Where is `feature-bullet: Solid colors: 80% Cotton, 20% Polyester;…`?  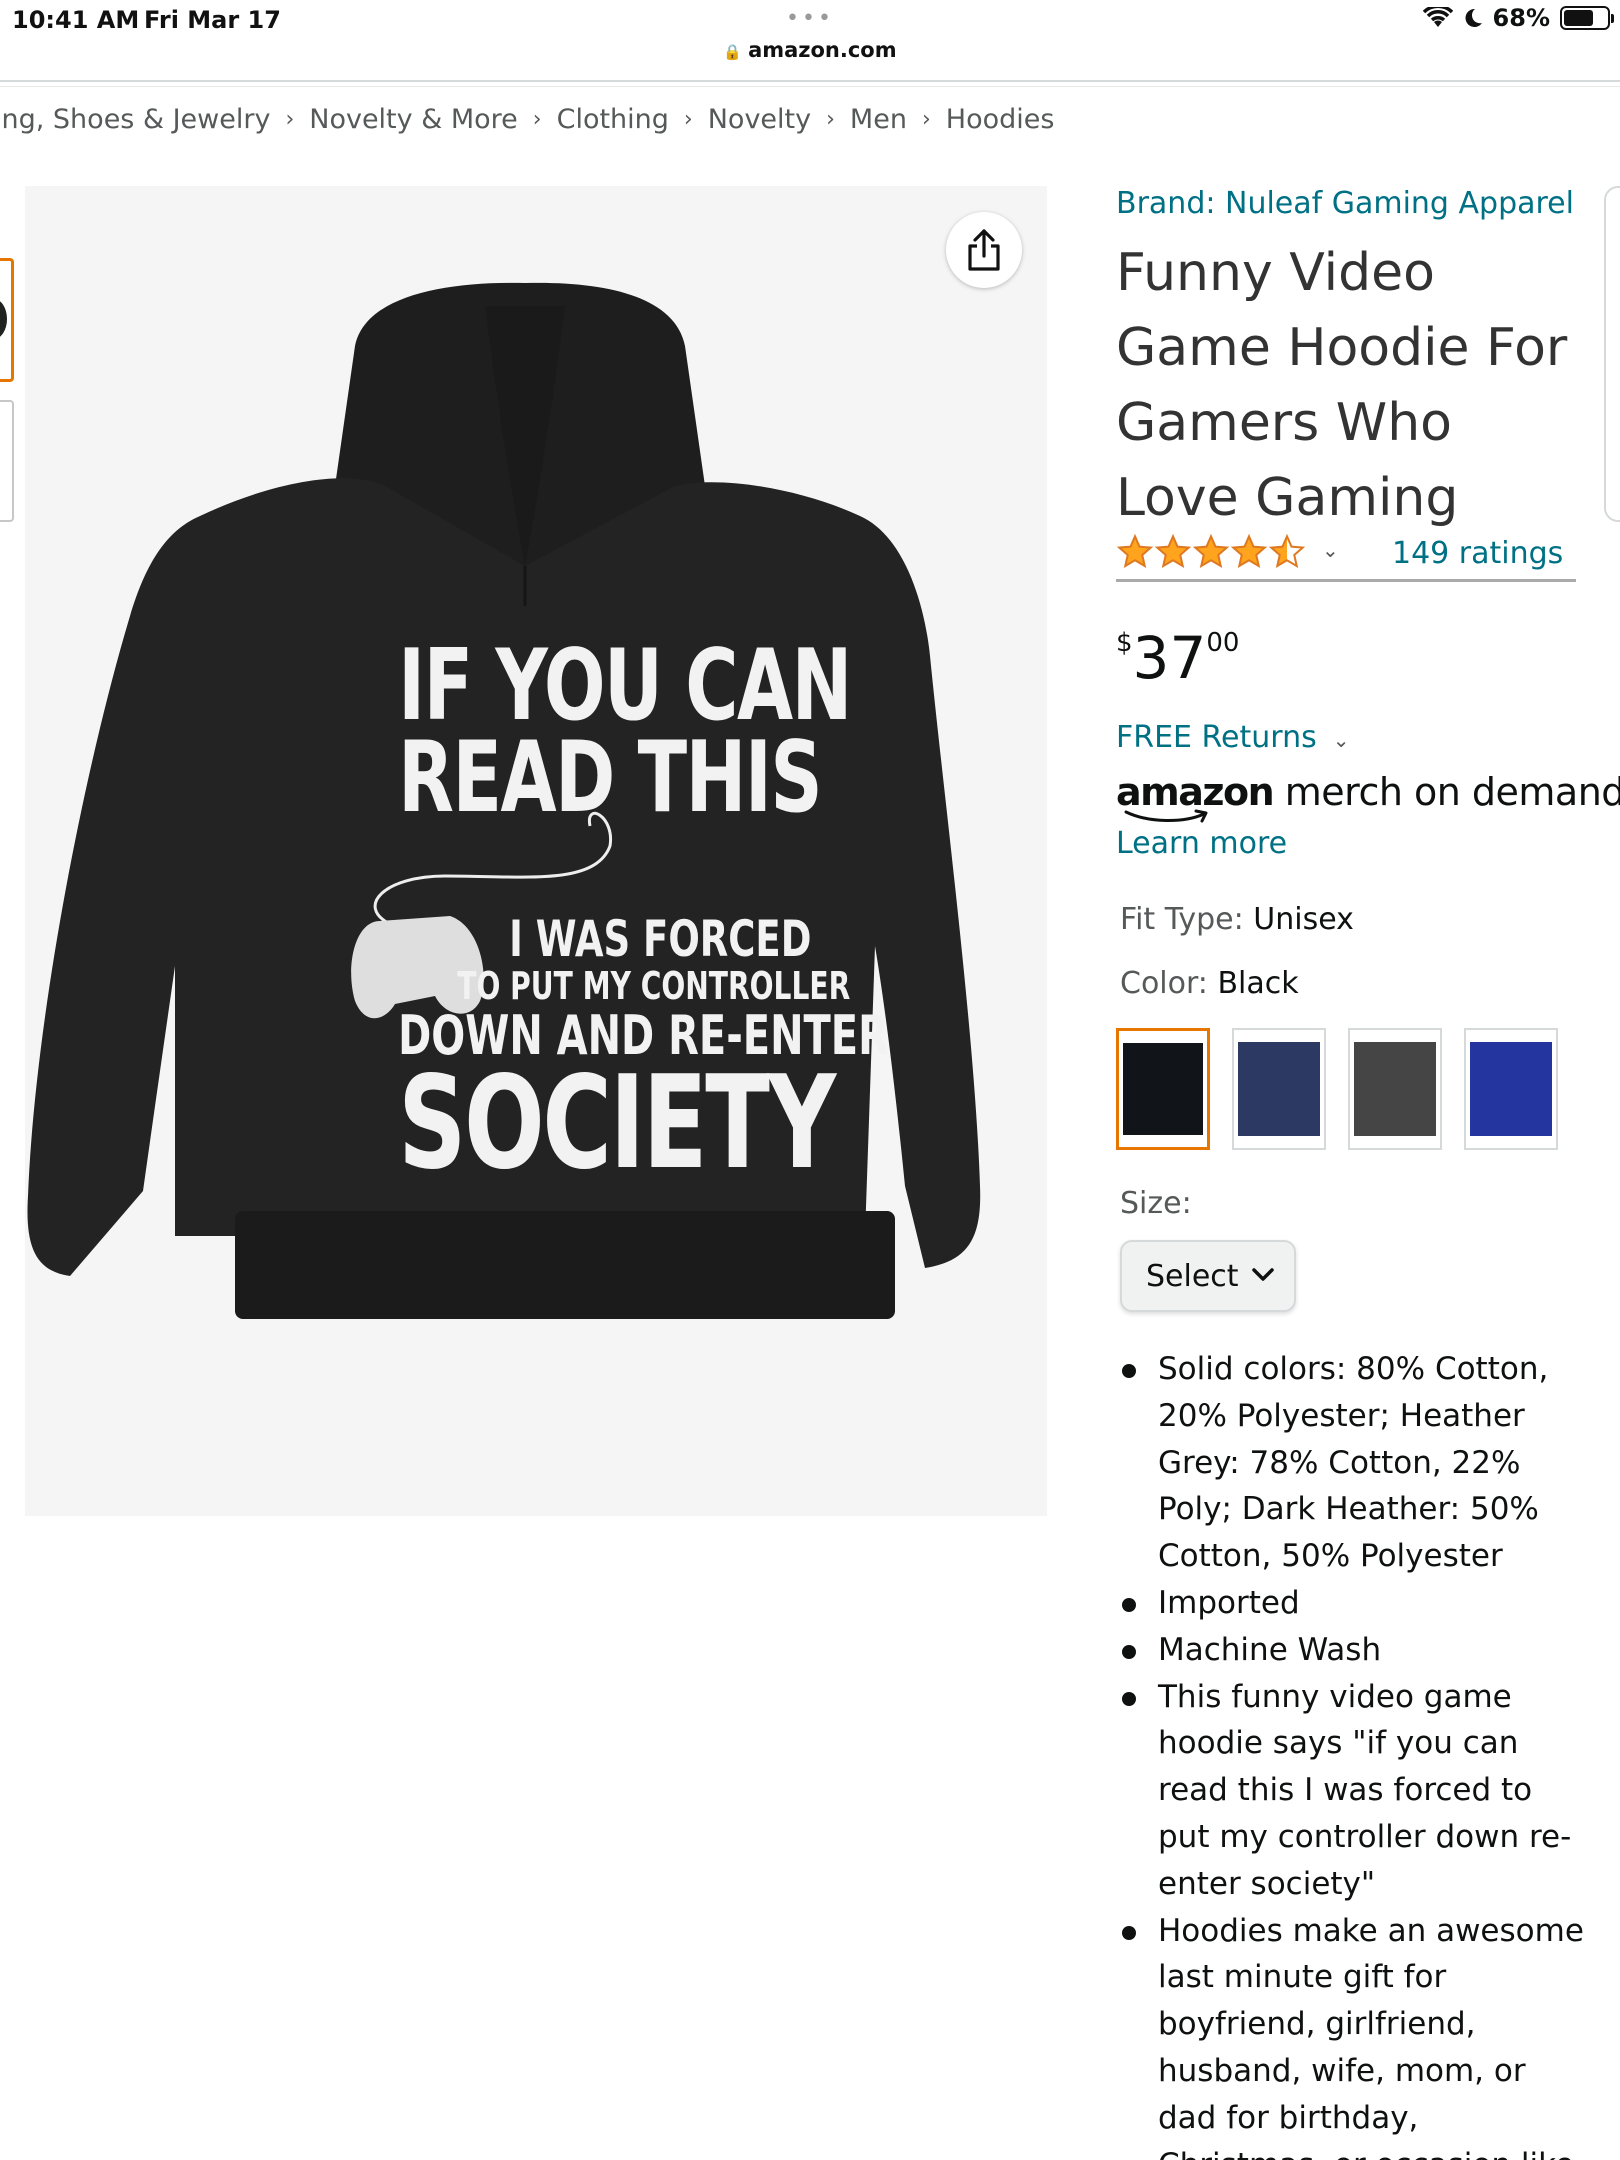 feature-bullet: Solid colors: 80% Cotton, 20% Polyester;… is located at coordinates (1351, 1463).